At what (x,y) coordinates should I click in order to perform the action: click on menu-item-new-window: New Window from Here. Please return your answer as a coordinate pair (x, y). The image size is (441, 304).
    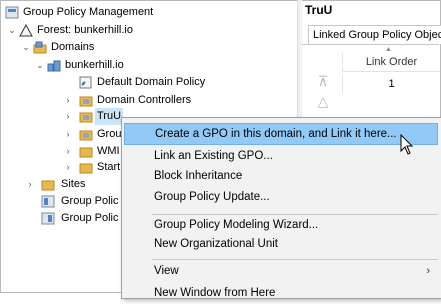
    Looking at the image, I should click on (281, 293).